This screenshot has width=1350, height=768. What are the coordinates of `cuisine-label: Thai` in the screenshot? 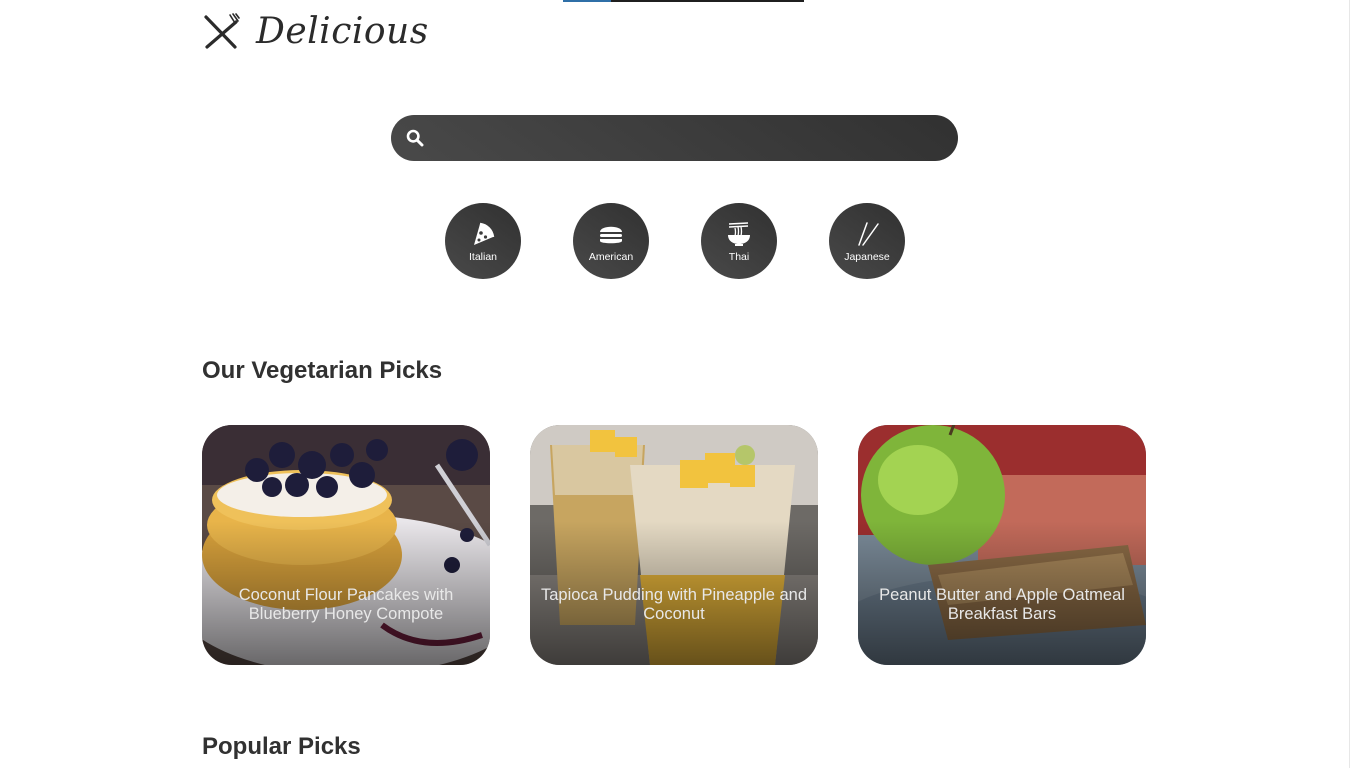 It's located at (739, 257).